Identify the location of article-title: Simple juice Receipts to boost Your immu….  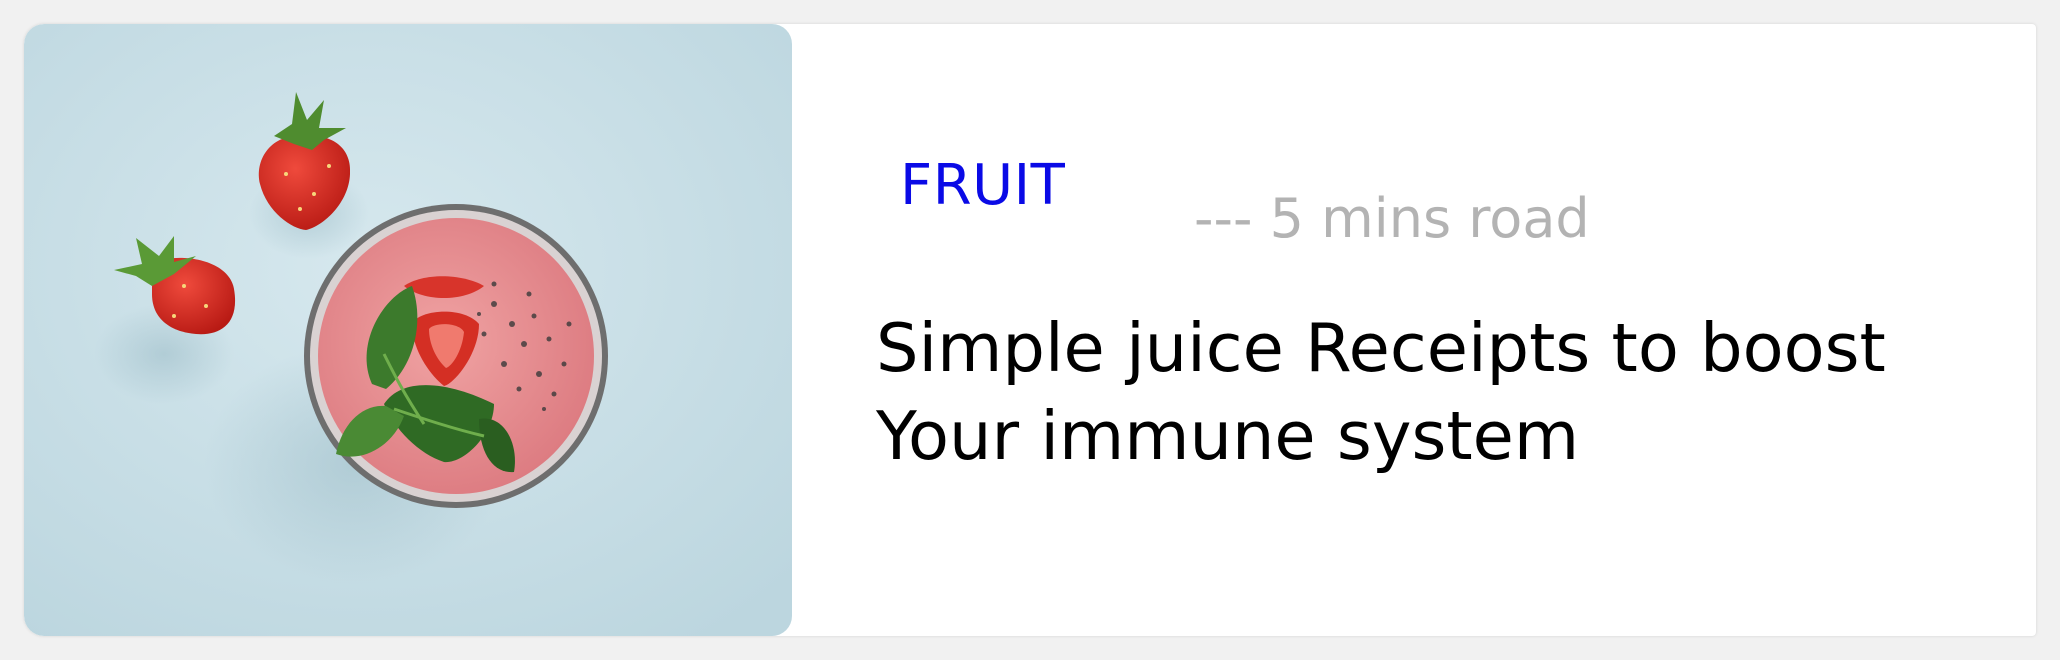
(1441, 392).